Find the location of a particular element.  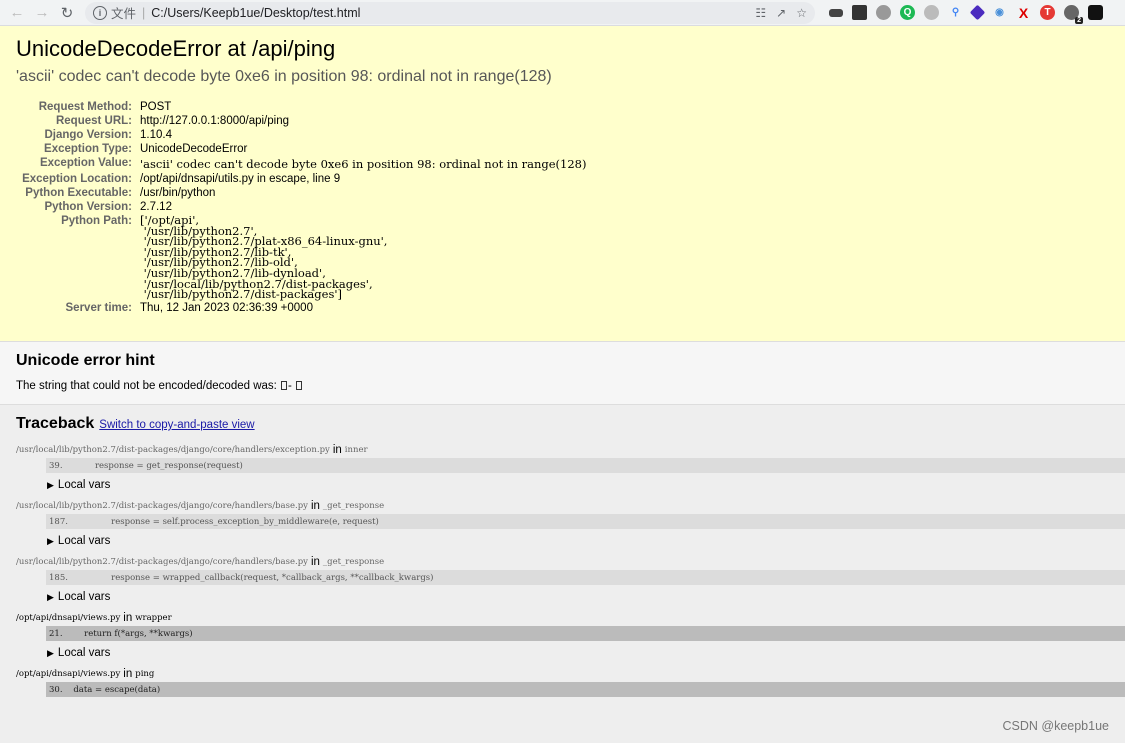

line-number: 185. is located at coordinates (58, 577).